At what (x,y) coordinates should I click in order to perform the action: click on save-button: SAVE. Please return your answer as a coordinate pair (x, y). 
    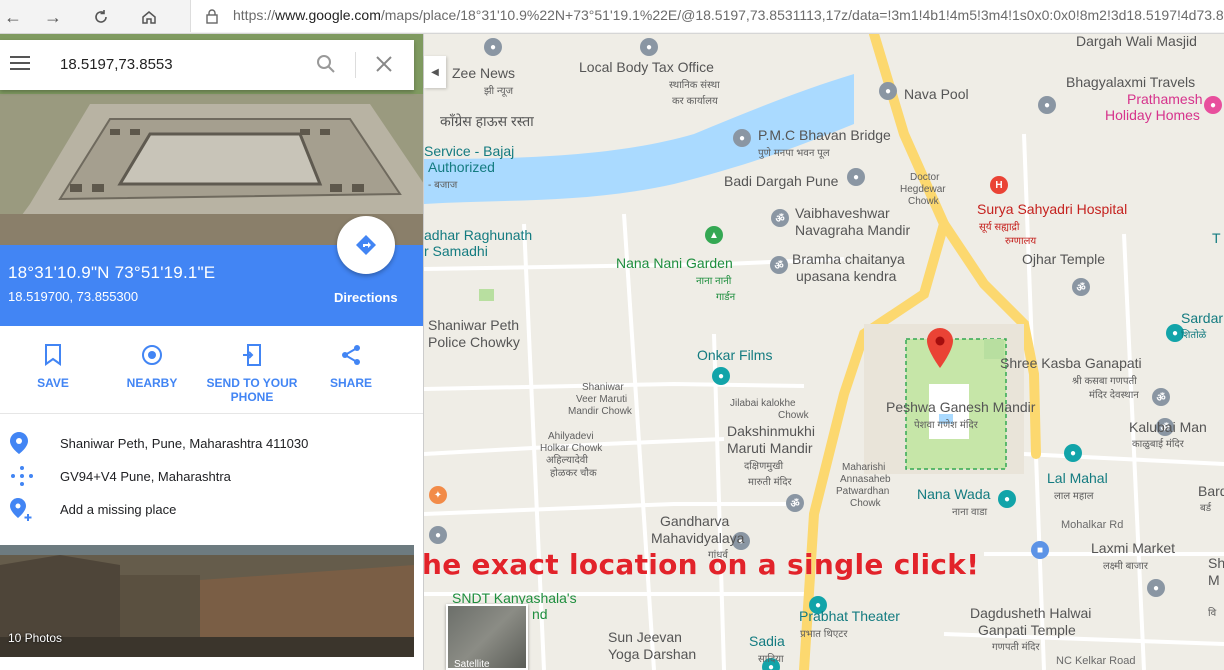
    Looking at the image, I should click on (53, 365).